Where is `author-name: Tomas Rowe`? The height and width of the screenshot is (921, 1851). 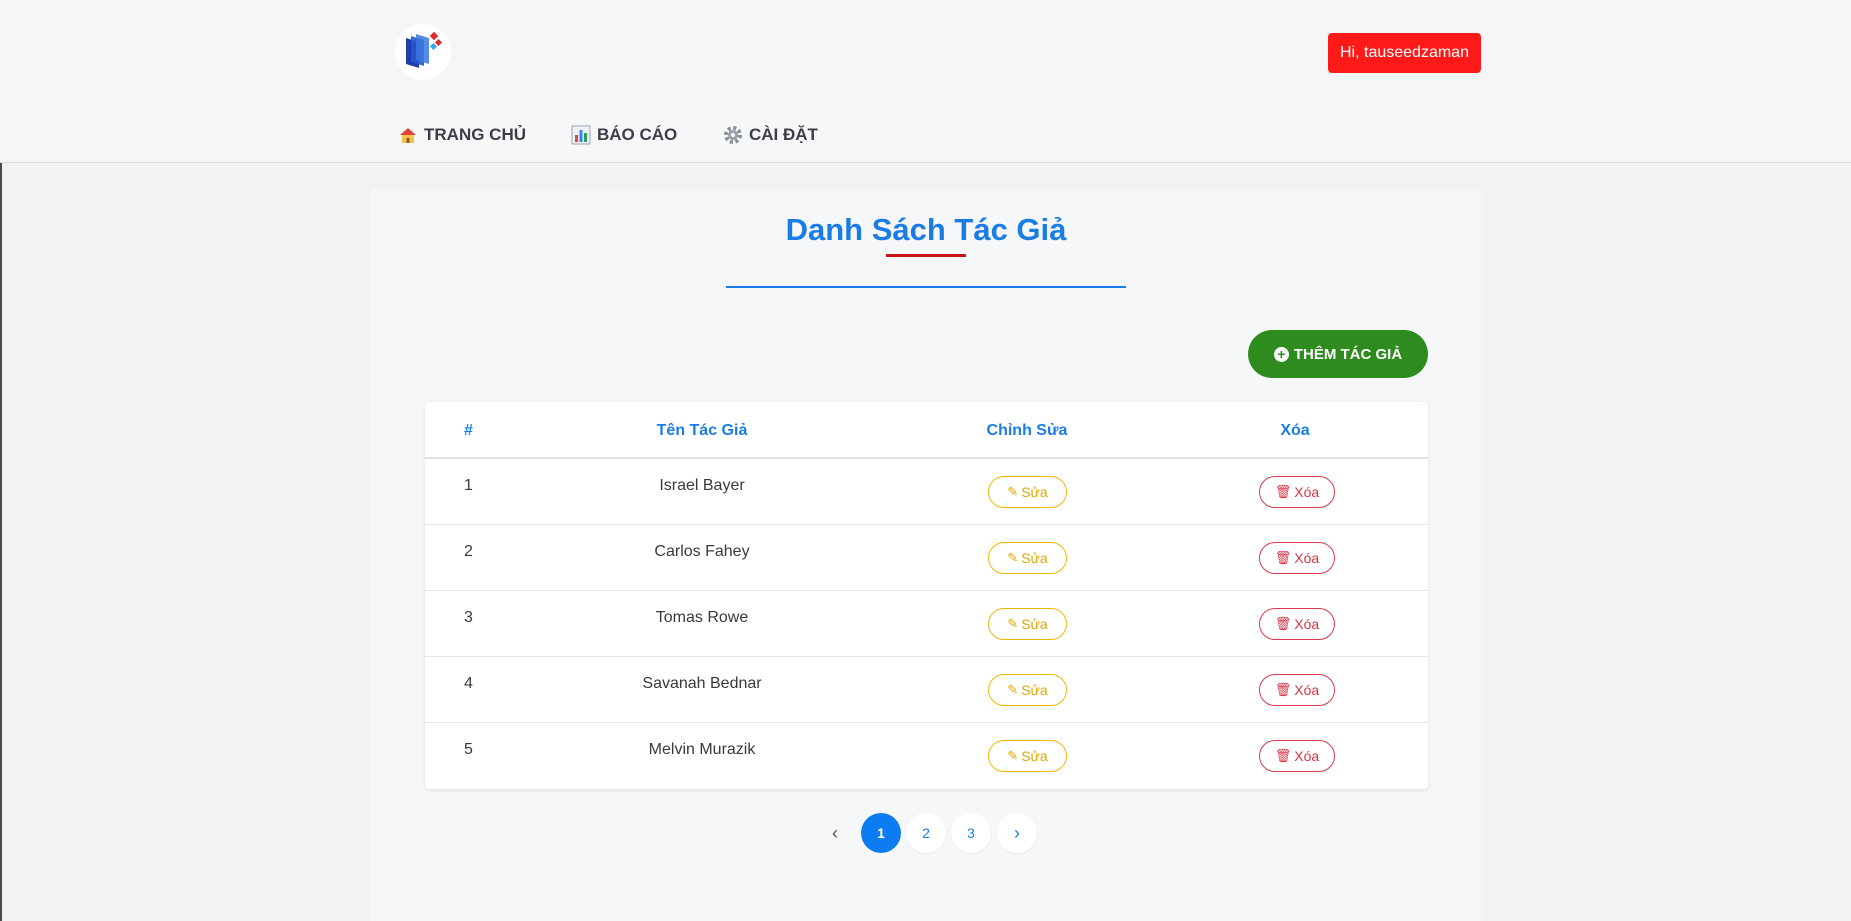 author-name: Tomas Rowe is located at coordinates (702, 617).